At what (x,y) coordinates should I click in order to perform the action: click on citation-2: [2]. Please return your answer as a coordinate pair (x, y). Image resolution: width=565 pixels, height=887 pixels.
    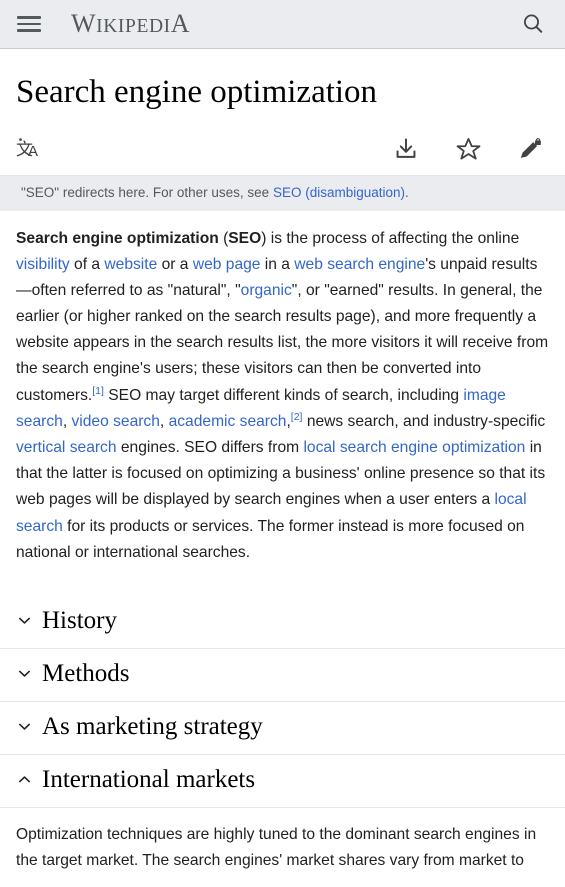
    Looking at the image, I should click on (297, 417).